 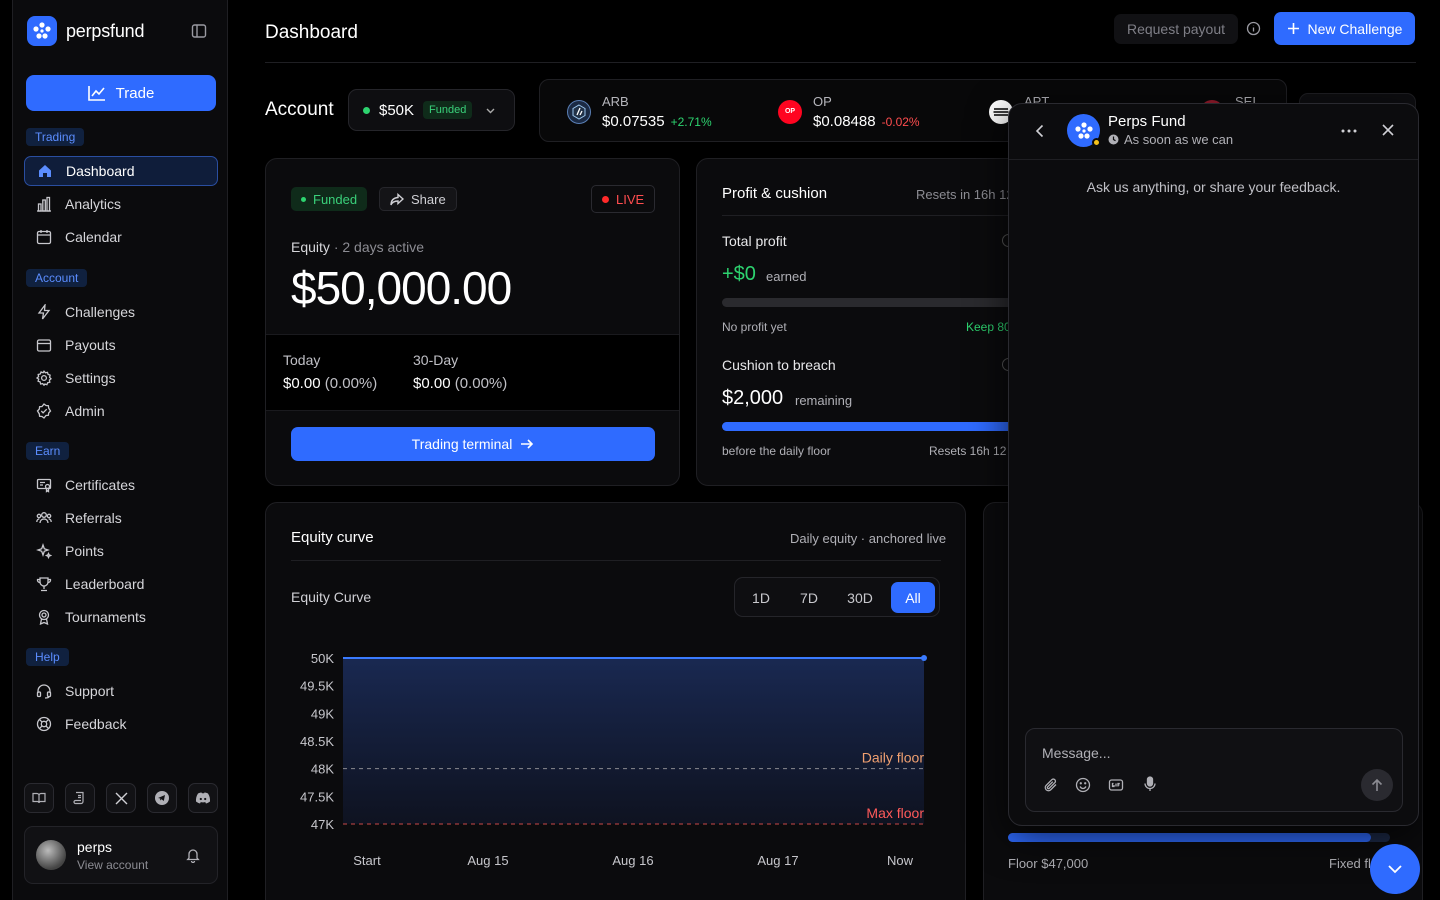 What do you see at coordinates (418, 199) in the screenshot?
I see `share-button: Share` at bounding box center [418, 199].